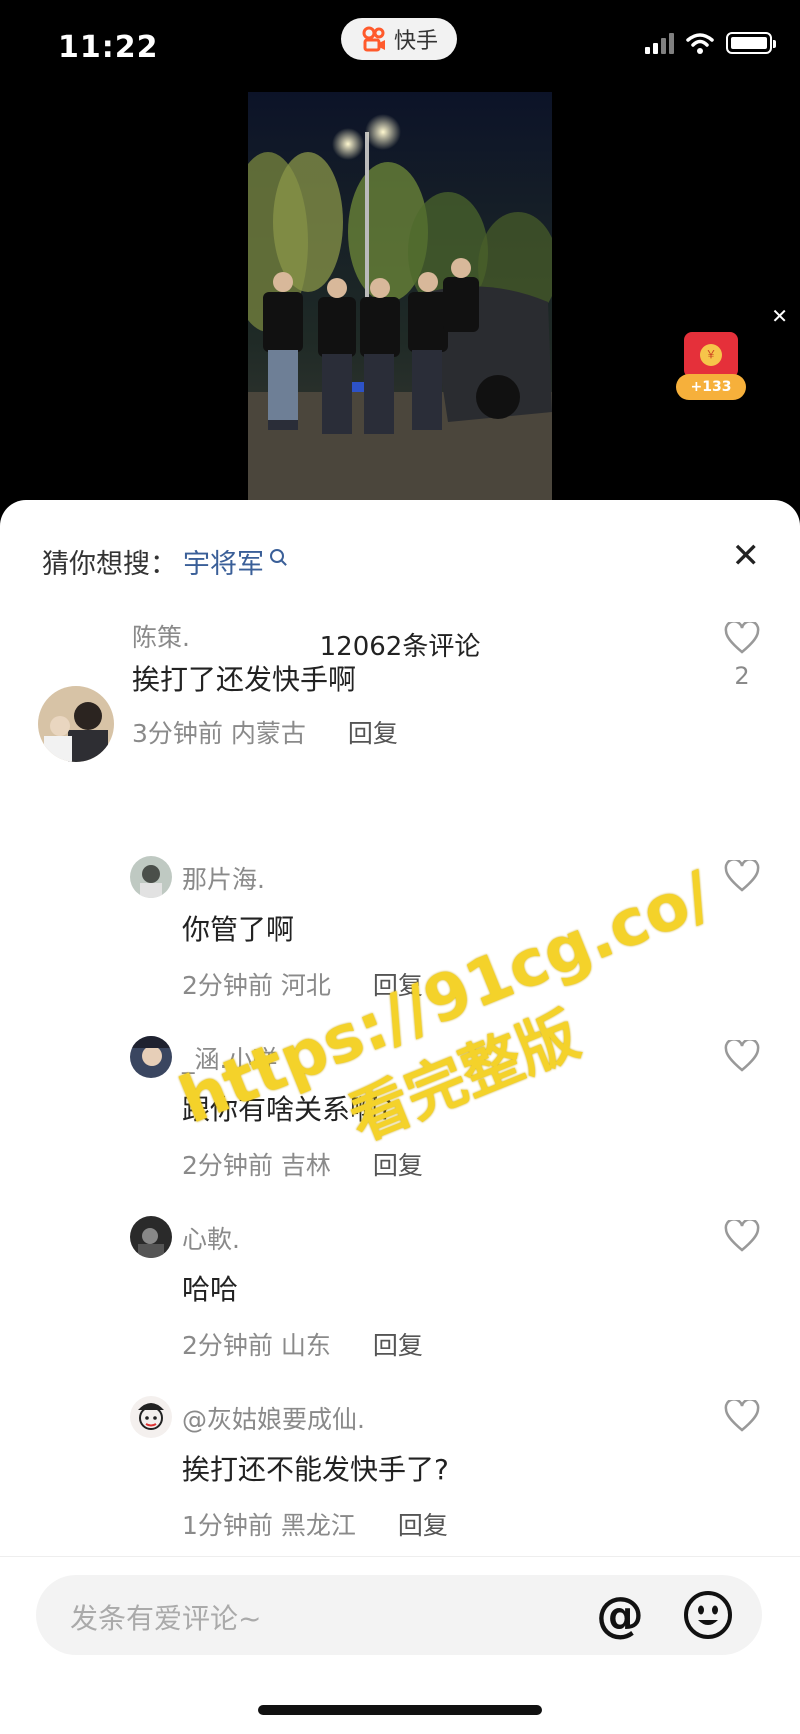 This screenshot has width=800, height=1734. What do you see at coordinates (779, 316) in the screenshot?
I see `ad-close-icon: ✕` at bounding box center [779, 316].